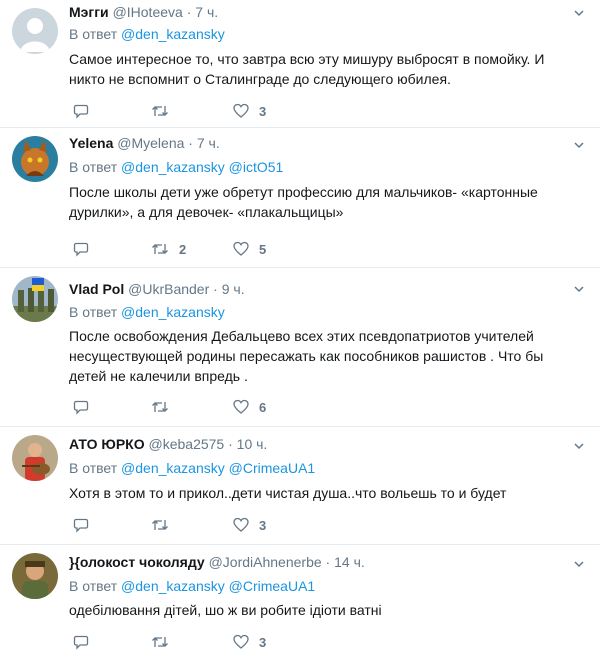  I want to click on author-name: Vlad Pol, so click(96, 289).